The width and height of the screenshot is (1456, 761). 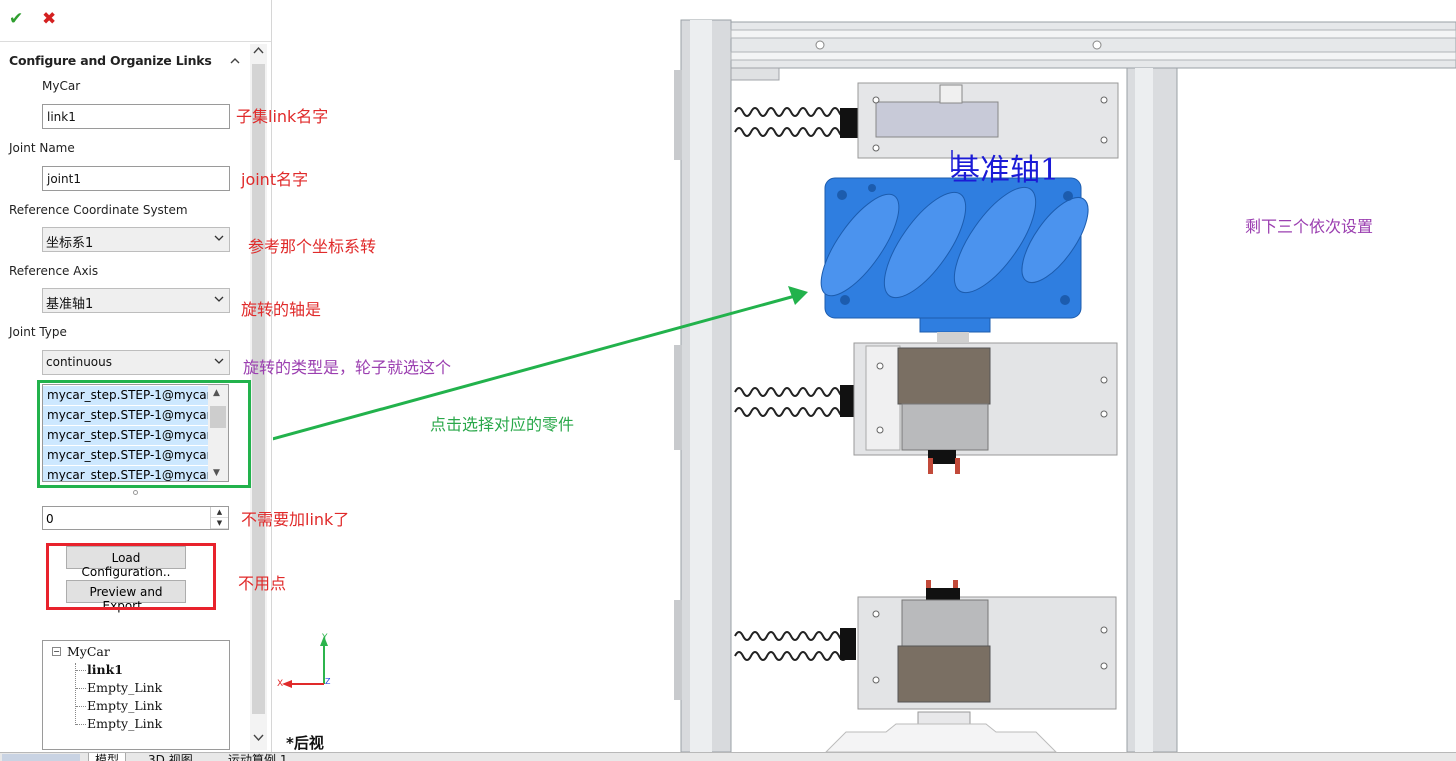 I want to click on triad-icon: Y X Z, so click(x=304, y=661).